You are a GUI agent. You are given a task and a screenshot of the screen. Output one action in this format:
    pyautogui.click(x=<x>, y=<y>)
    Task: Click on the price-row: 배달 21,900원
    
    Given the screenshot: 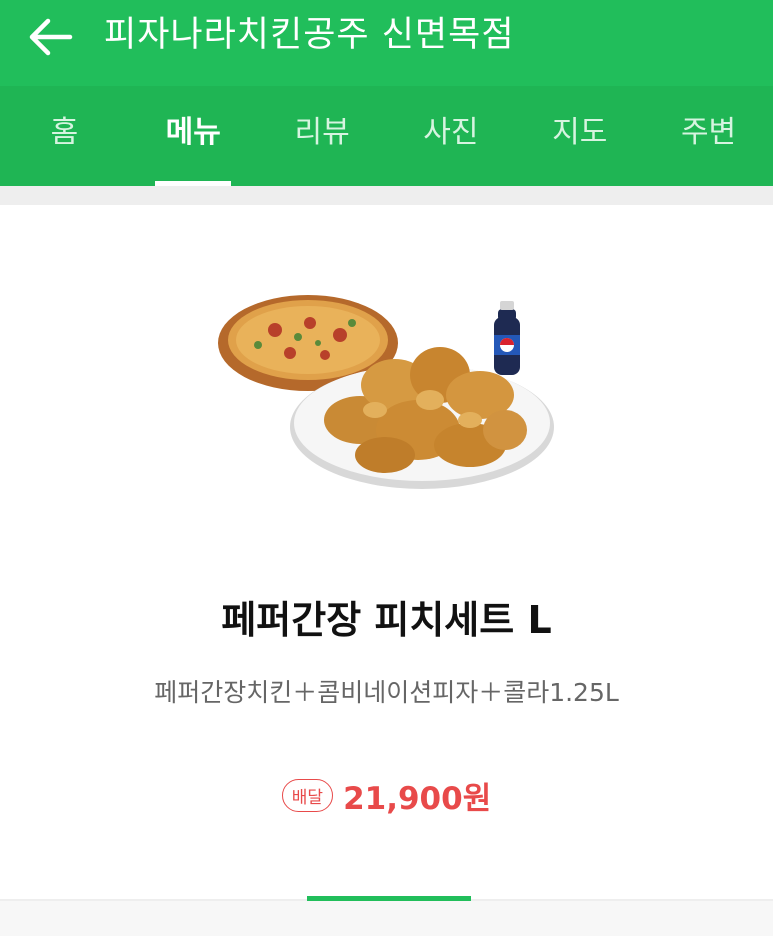 What is the action you would take?
    pyautogui.click(x=386, y=796)
    